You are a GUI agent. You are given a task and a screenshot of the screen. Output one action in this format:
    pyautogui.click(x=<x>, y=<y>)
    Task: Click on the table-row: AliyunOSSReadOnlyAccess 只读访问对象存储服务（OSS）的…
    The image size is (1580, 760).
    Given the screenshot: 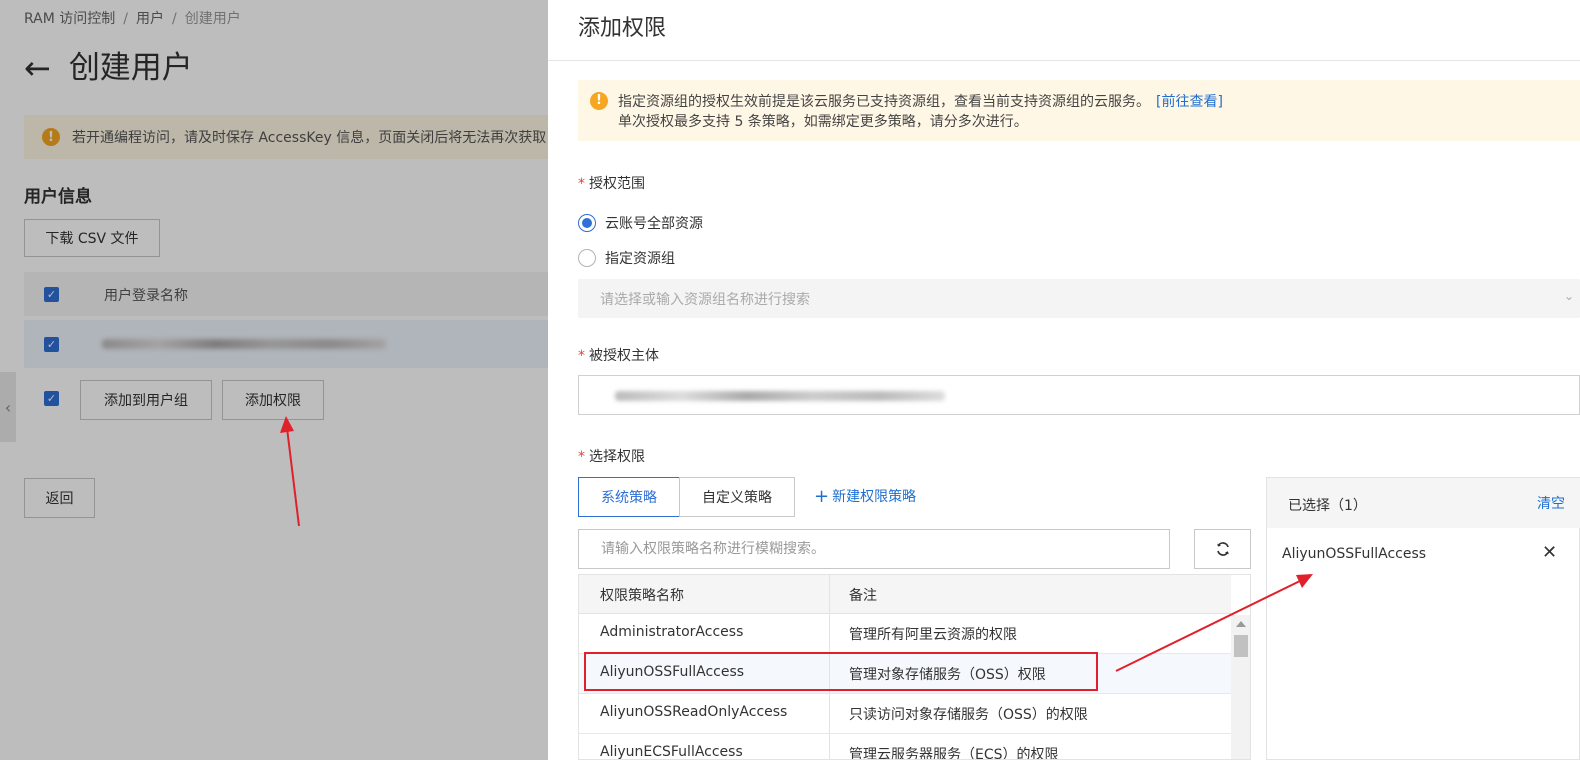 What is the action you would take?
    pyautogui.click(x=905, y=714)
    